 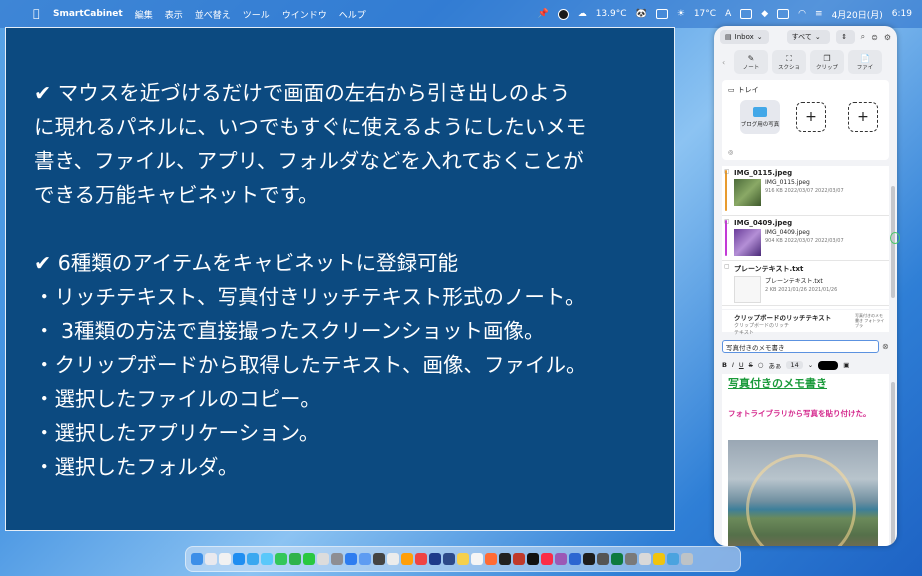 I want to click on maps-icon, so click(x=323, y=559).